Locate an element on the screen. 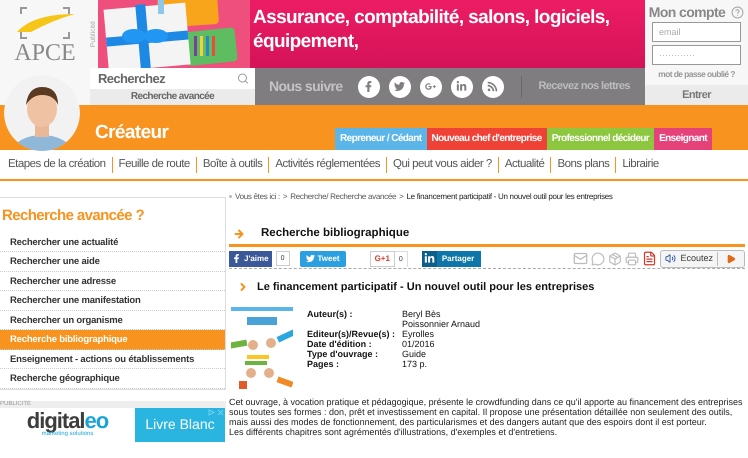 This screenshot has height=458, width=748. advanced-search-link: Recherche avancée is located at coordinates (172, 97).